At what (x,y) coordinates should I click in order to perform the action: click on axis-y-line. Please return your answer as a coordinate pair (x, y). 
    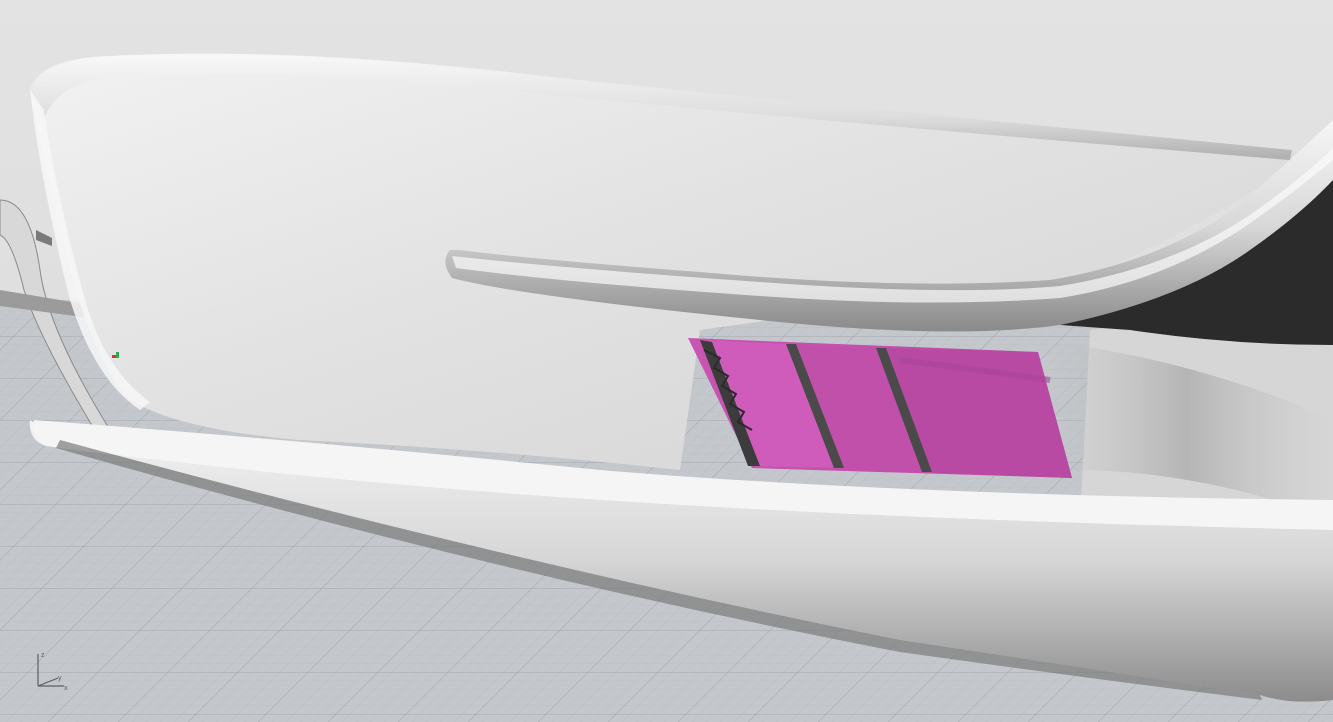
    Looking at the image, I should click on (48, 682).